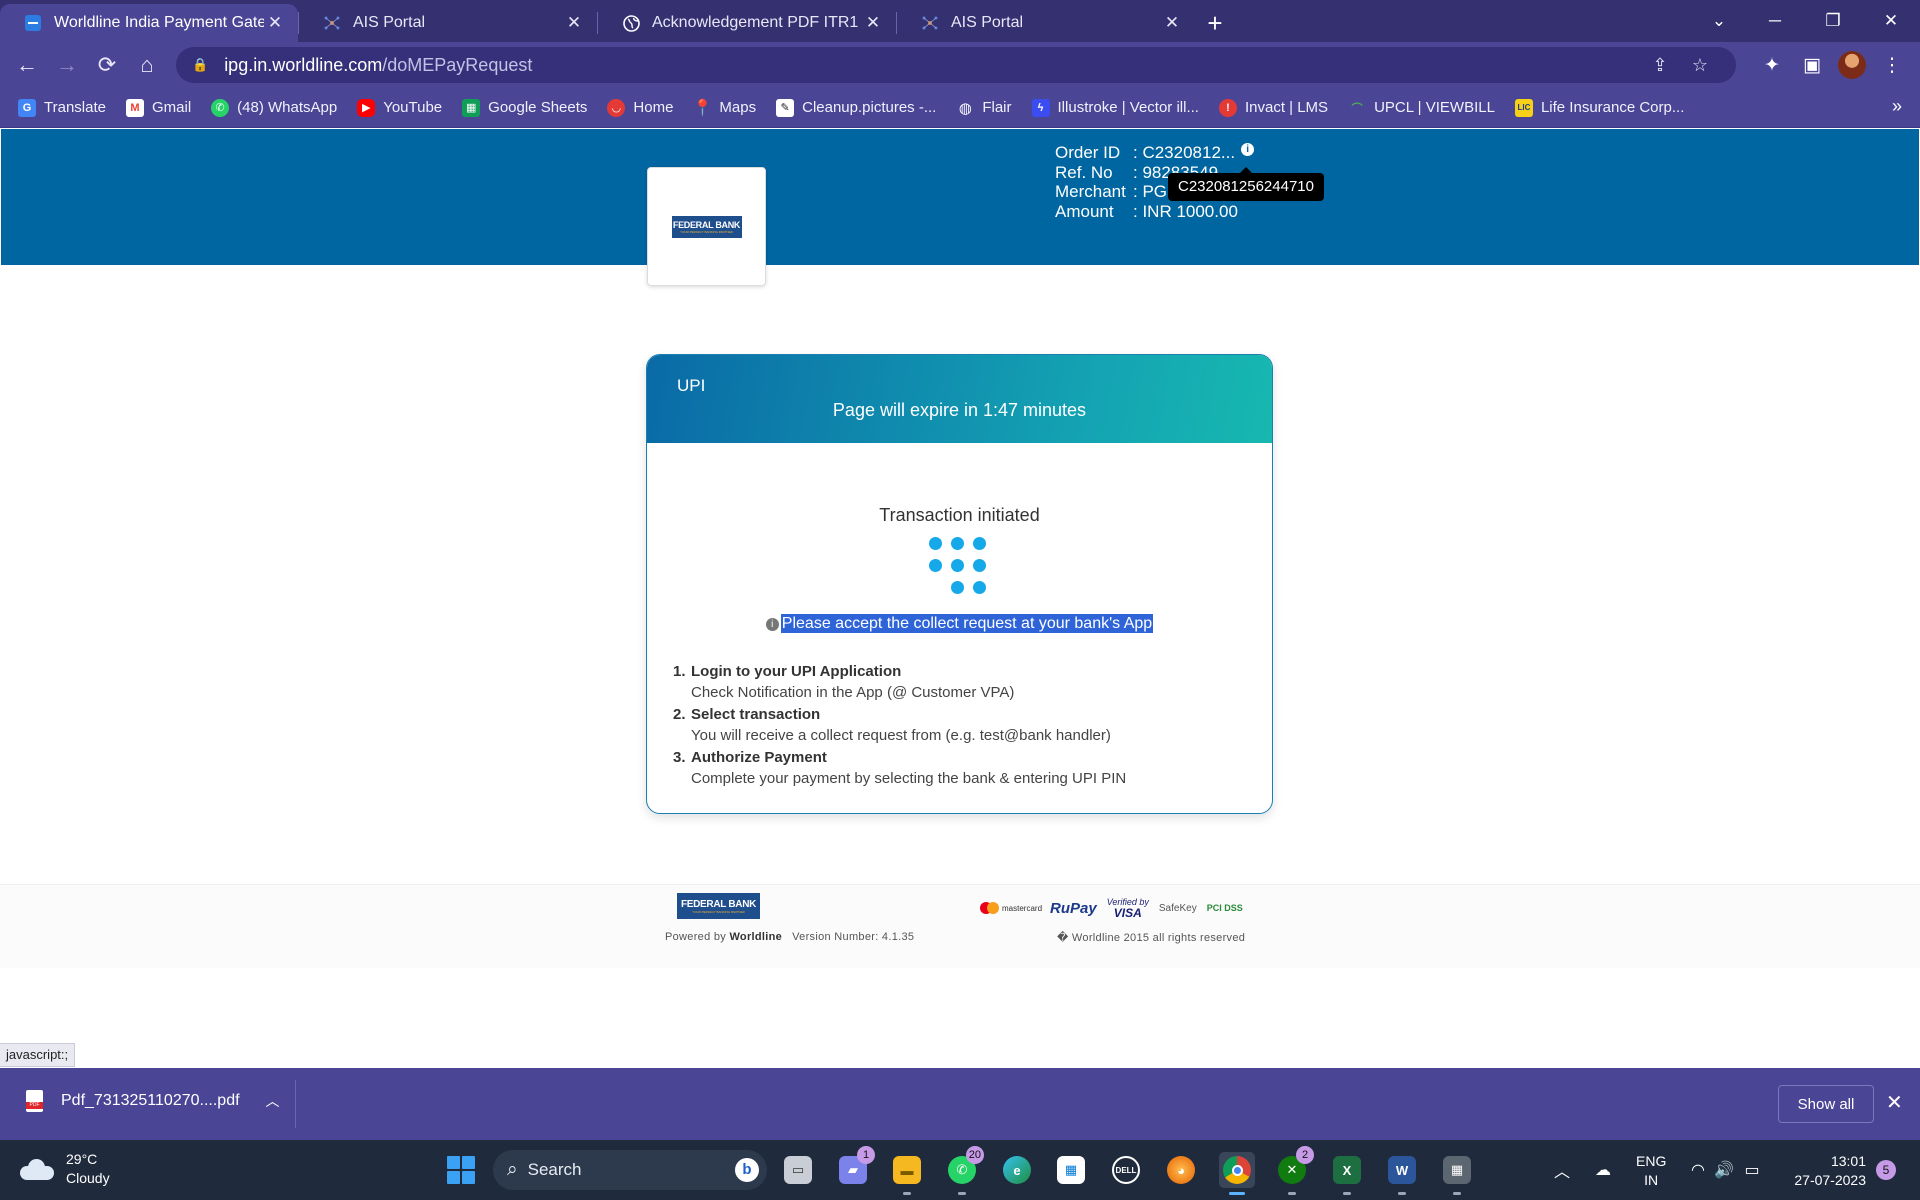 The height and width of the screenshot is (1200, 1920). I want to click on word-icon: W, so click(1402, 1173).